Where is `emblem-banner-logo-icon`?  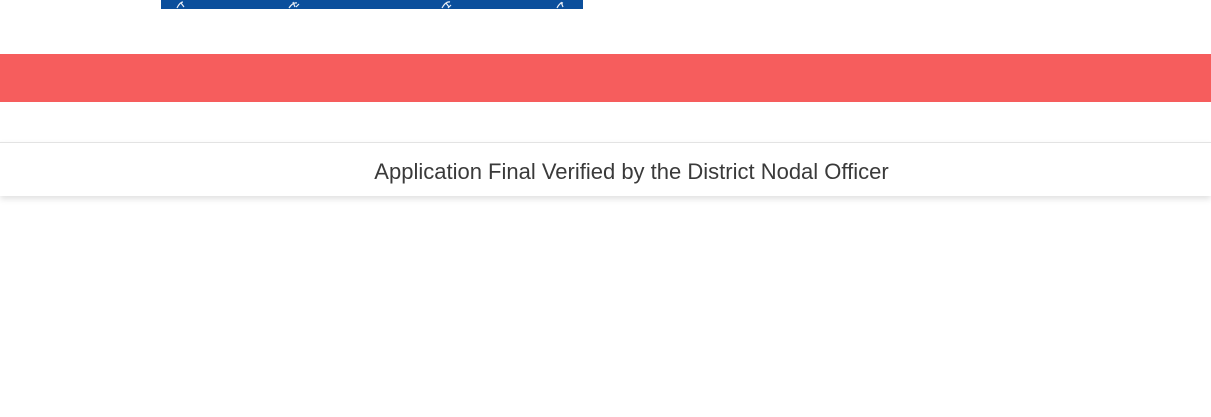
emblem-banner-logo-icon is located at coordinates (372, 4).